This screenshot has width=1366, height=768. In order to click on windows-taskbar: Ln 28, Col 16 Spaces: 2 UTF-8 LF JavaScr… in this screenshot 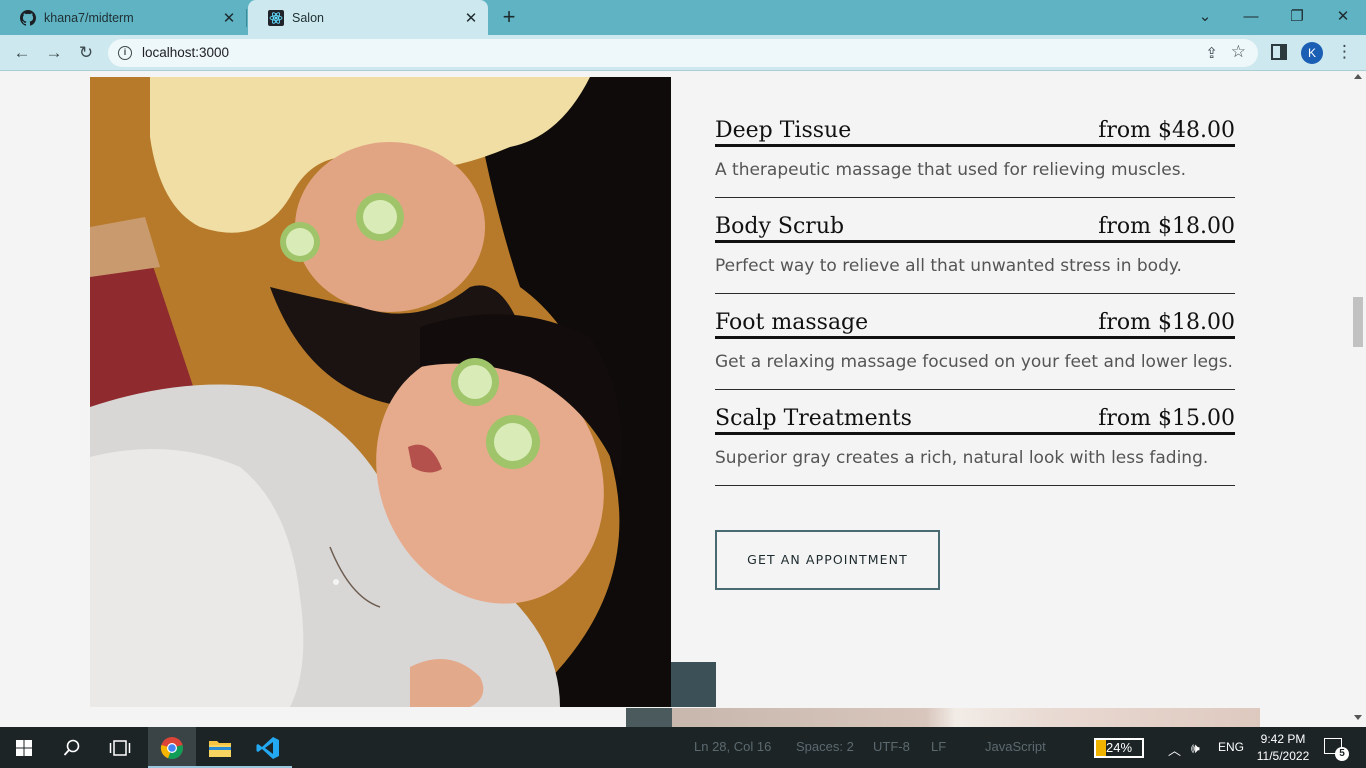, I will do `click(683, 747)`.